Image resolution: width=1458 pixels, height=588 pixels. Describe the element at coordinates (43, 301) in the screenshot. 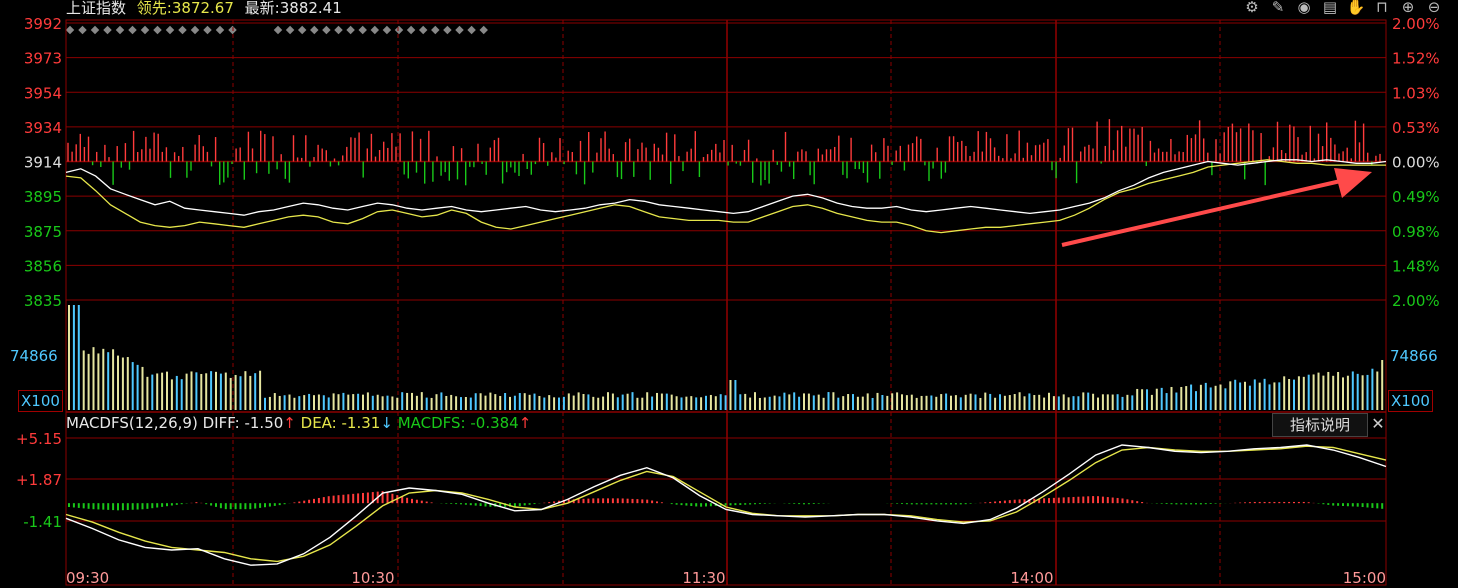

I see `y-tick-left: 3835` at that location.